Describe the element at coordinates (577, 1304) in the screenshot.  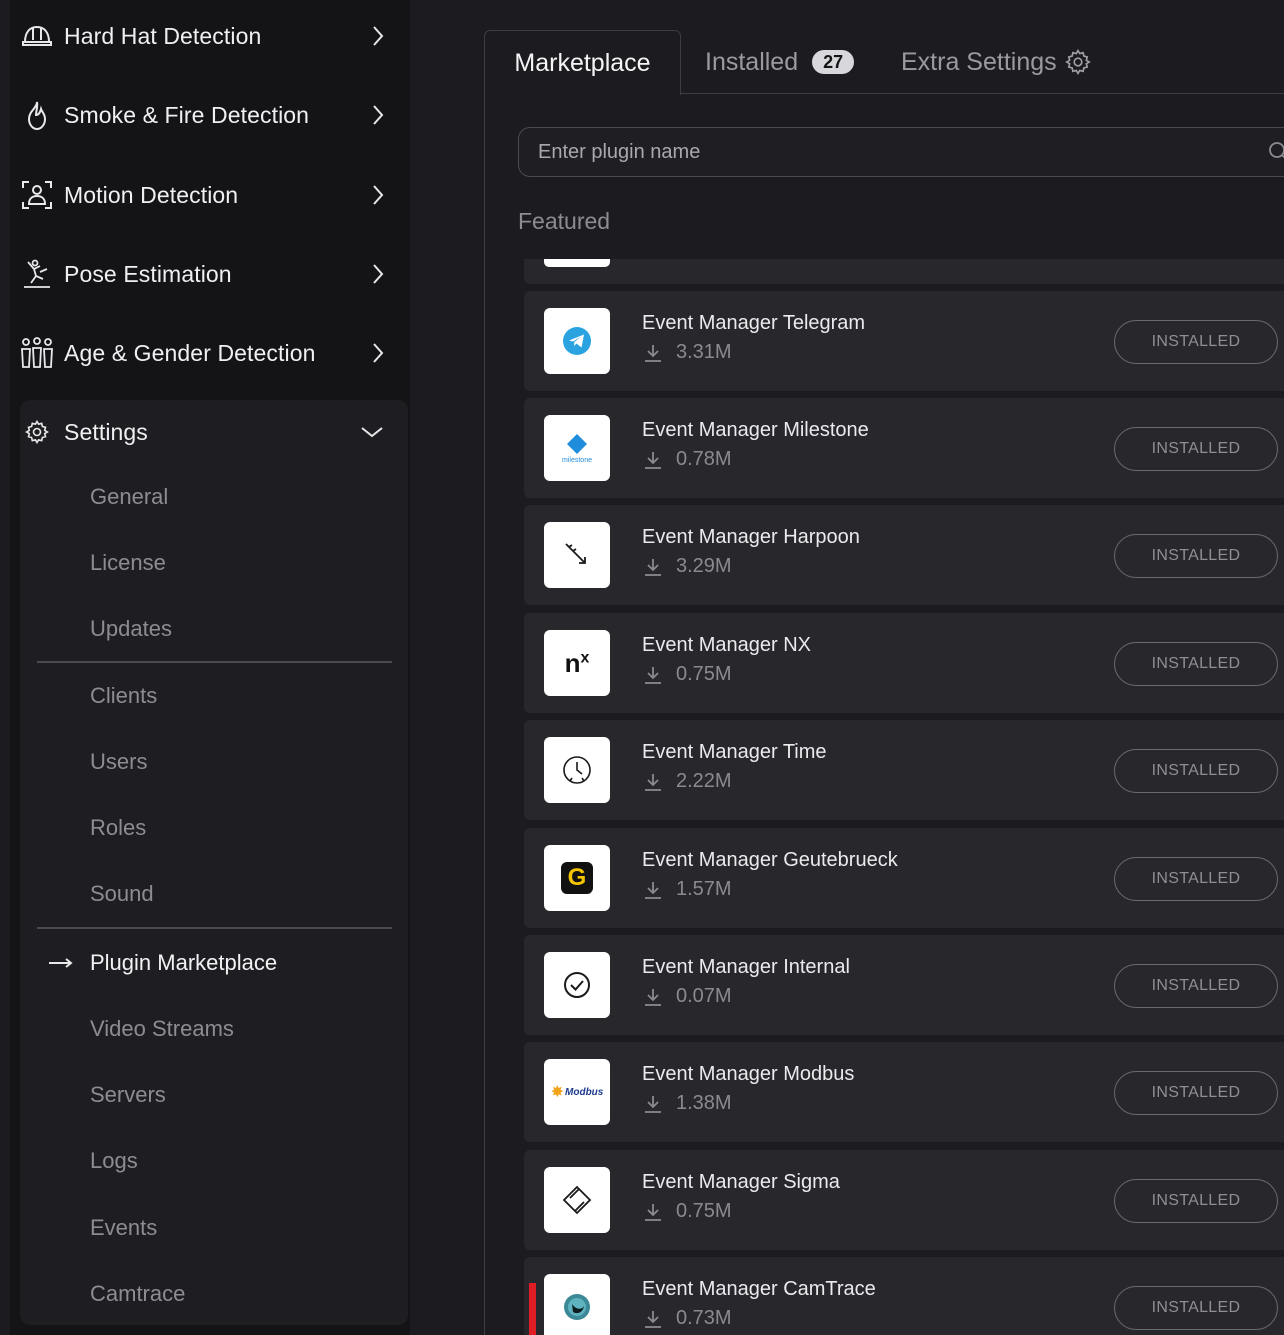
I see `camtrace-icon` at that location.